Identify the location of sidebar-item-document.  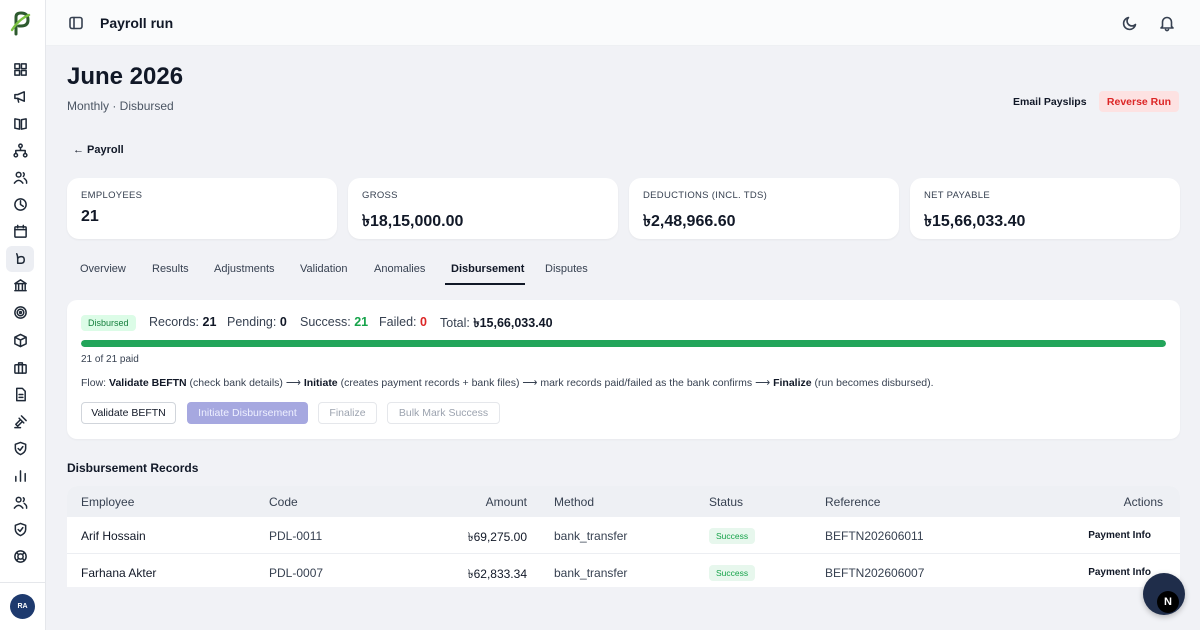
(20, 394).